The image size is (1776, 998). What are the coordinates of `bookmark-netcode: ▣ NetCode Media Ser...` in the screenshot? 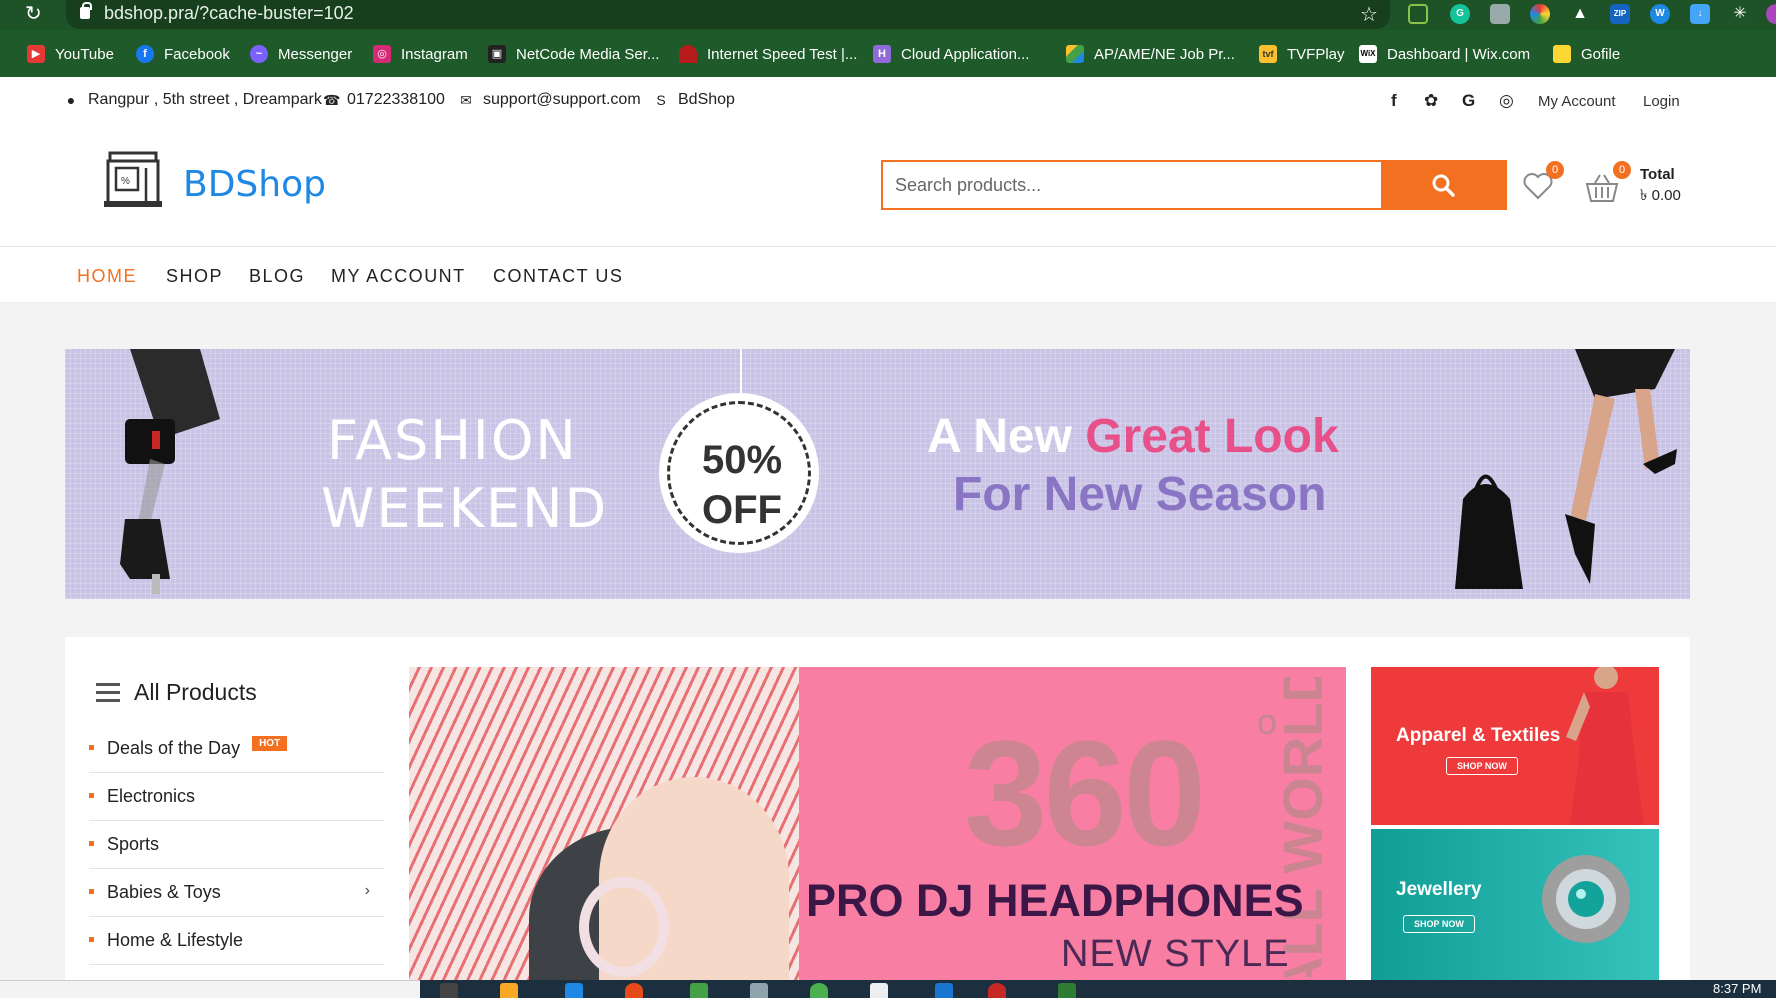 It's located at (573, 54).